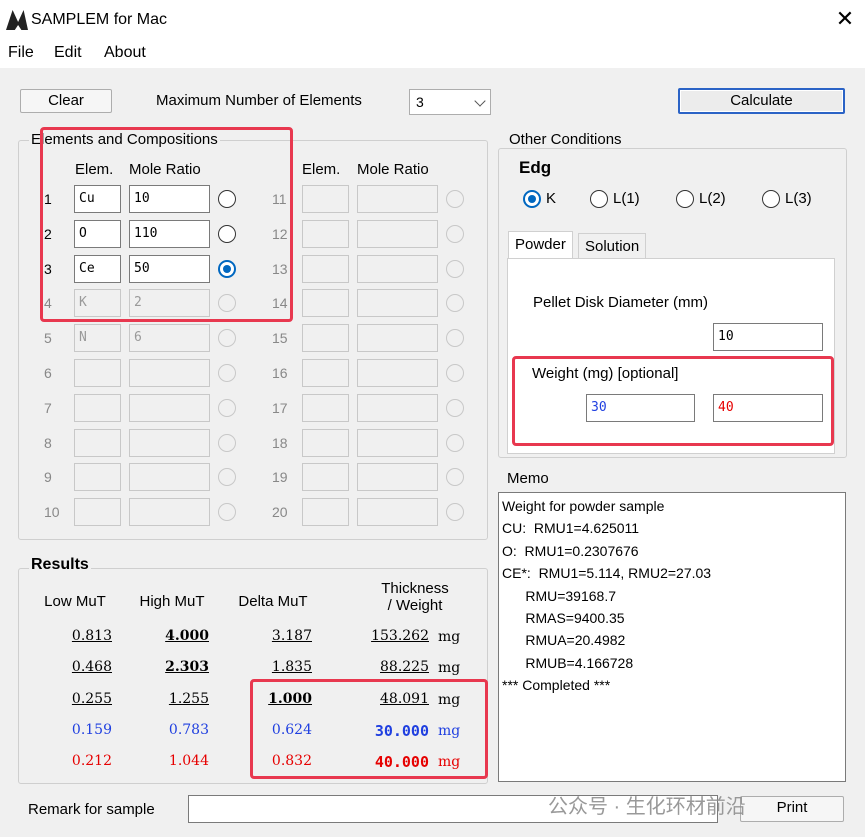 Image resolution: width=865 pixels, height=837 pixels. What do you see at coordinates (91, 636) in the screenshot?
I see `result-low-cell: 0.813` at bounding box center [91, 636].